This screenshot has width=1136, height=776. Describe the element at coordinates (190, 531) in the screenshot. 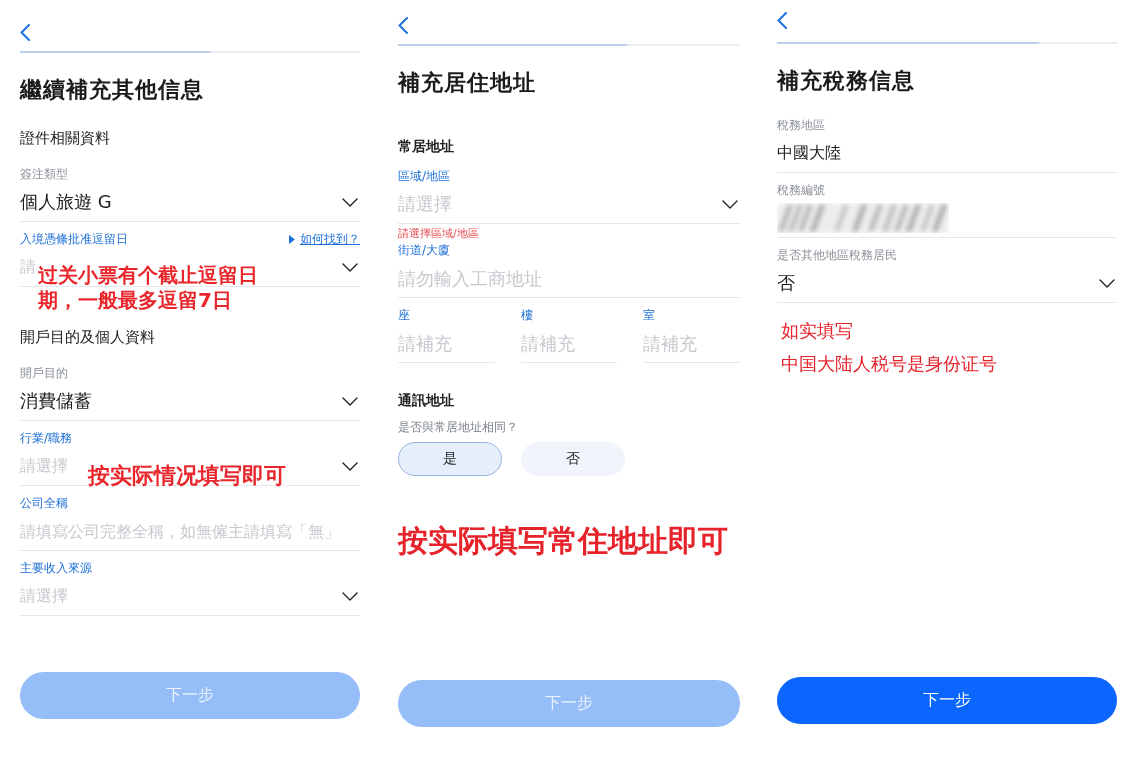

I see `text-input: 請填寫公司完整全稱，如無僱主請填寫「無」` at that location.